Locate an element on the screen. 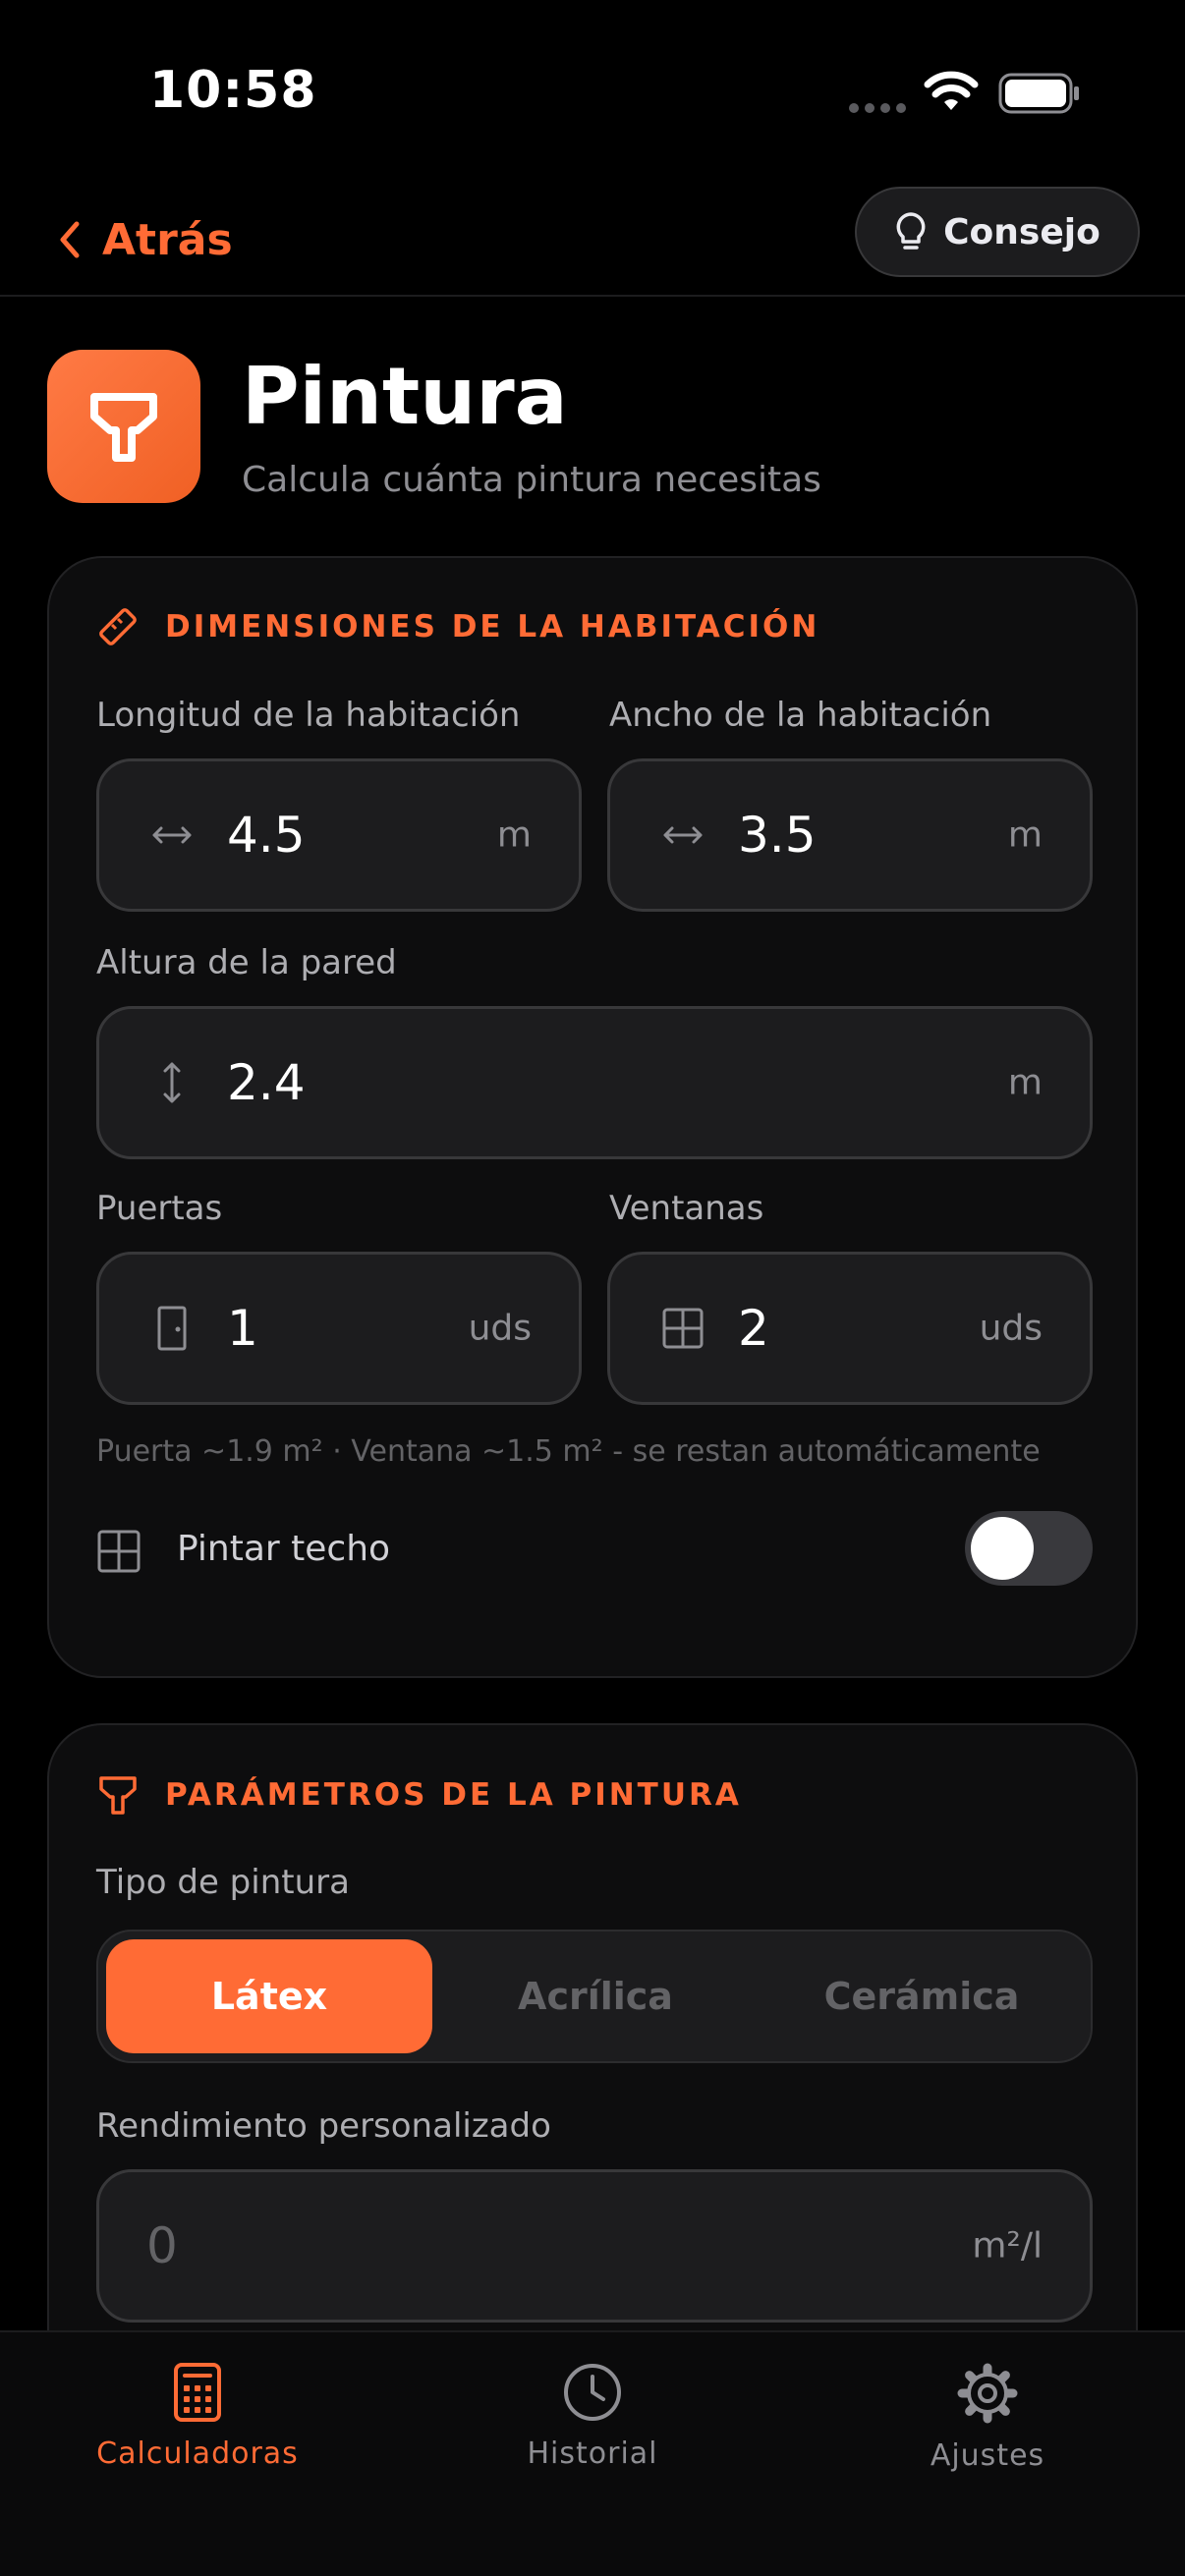  signal-dots-icon is located at coordinates (878, 108).